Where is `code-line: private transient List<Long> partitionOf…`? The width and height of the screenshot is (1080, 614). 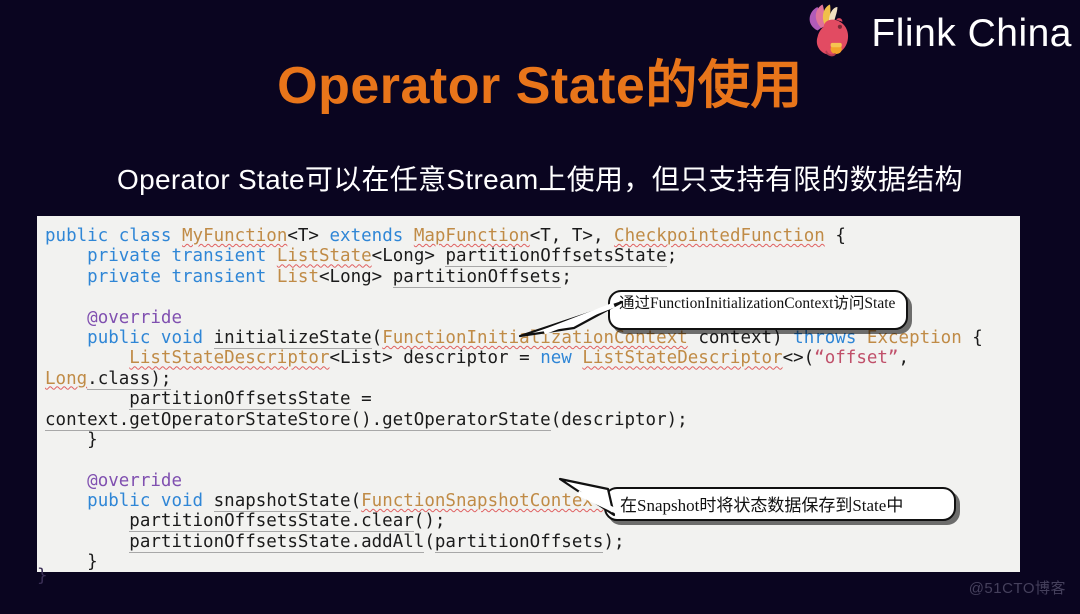 code-line: private transient List<Long> partitionOf… is located at coordinates (329, 277).